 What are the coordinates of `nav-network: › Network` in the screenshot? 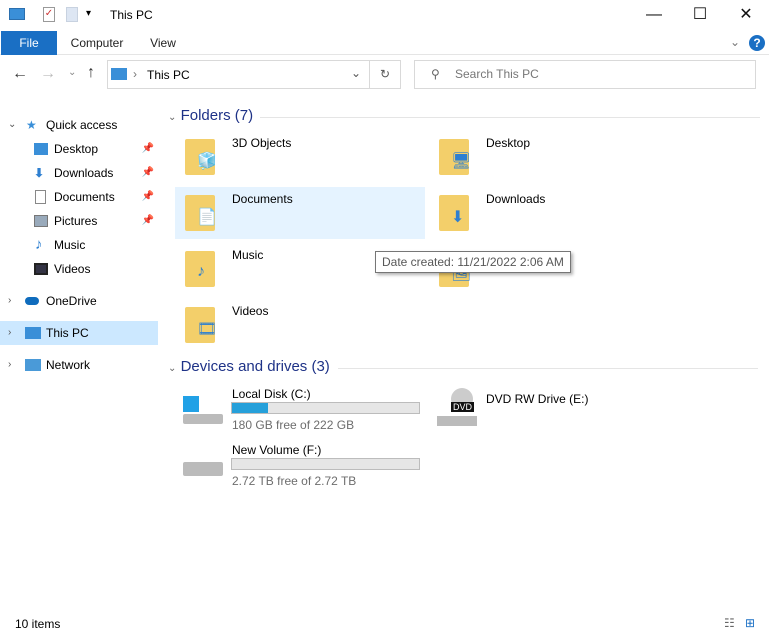 It's located at (79, 365).